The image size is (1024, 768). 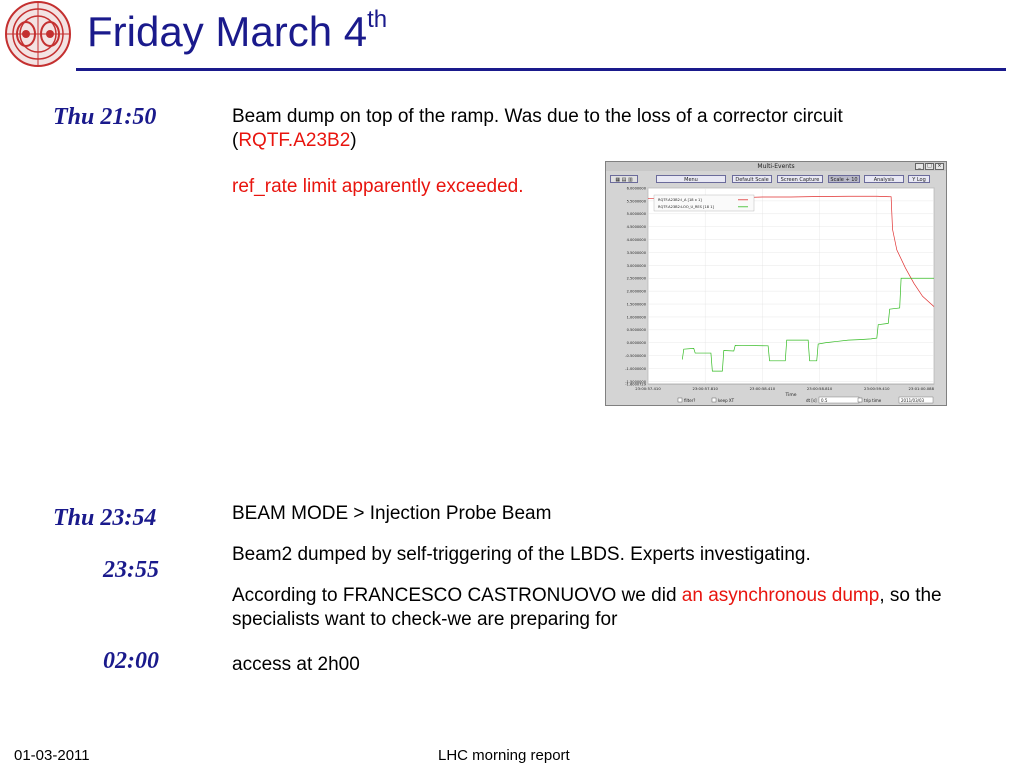 What do you see at coordinates (919, 179) in the screenshot?
I see `ylog-button: Y Log` at bounding box center [919, 179].